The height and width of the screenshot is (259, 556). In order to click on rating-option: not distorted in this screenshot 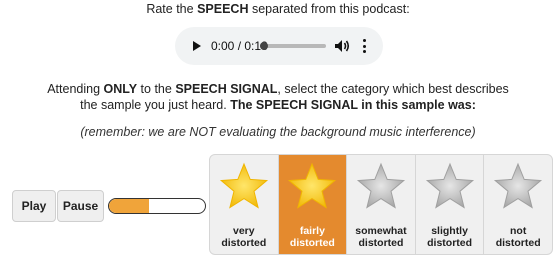, I will do `click(518, 204)`.